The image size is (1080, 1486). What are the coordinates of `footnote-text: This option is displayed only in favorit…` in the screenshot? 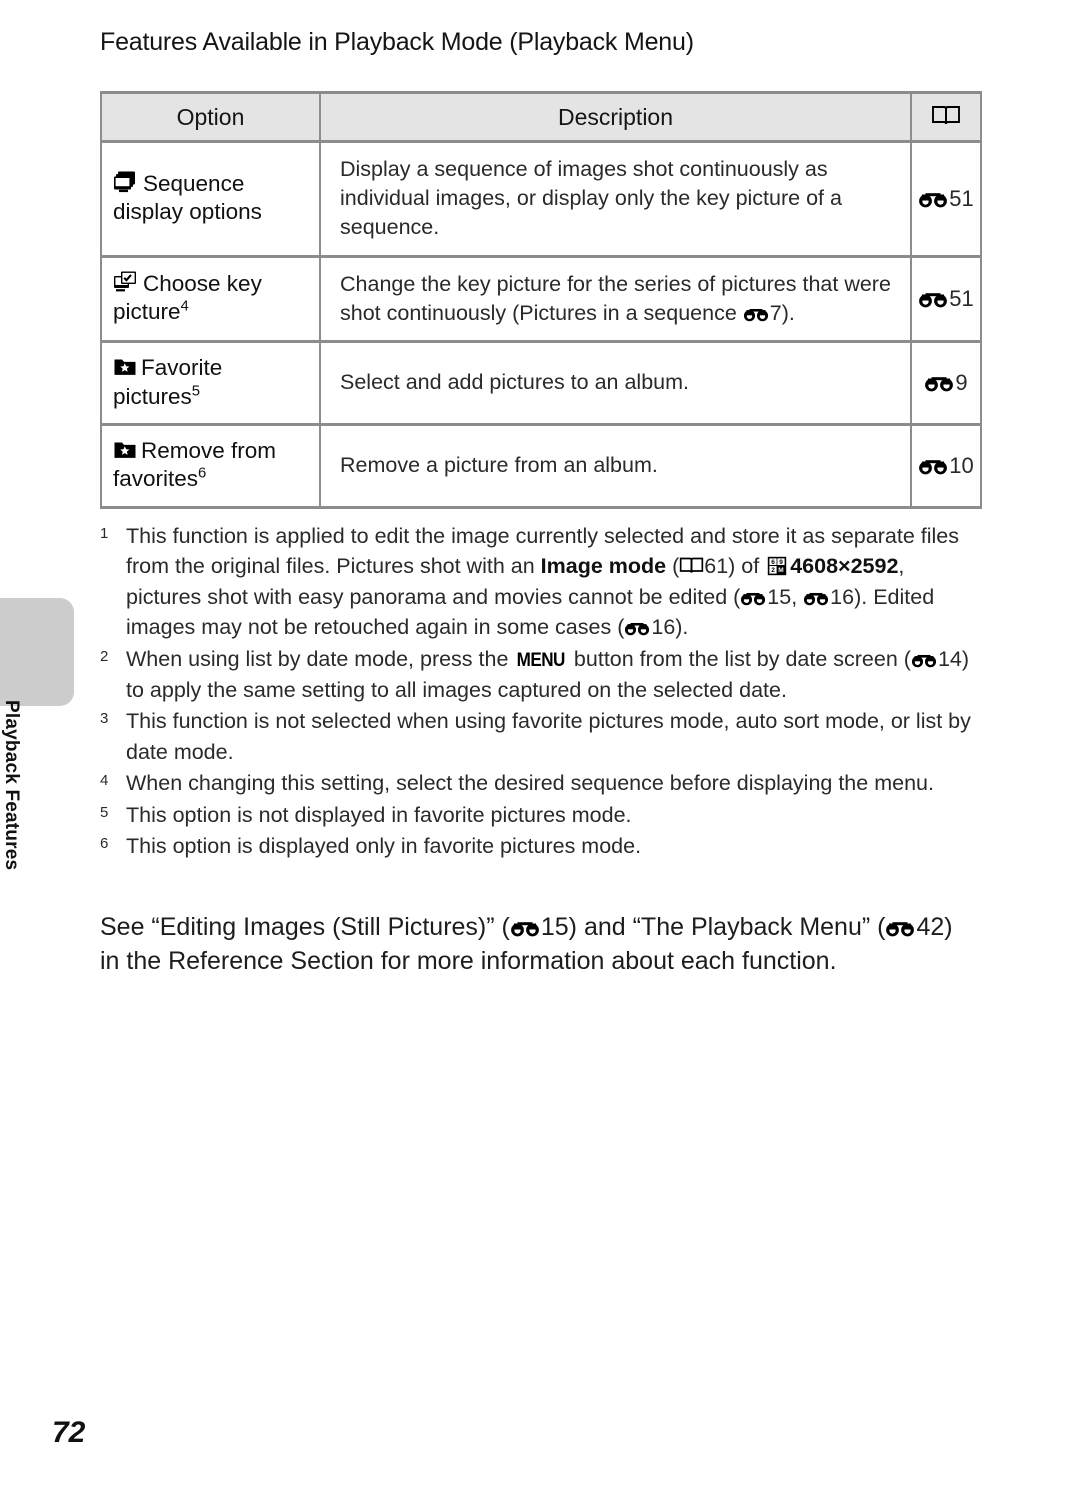 It's located at (384, 846).